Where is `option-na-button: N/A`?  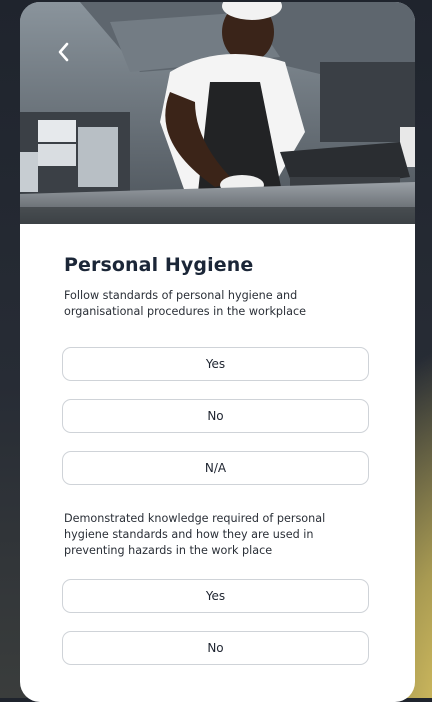
option-na-button: N/A is located at coordinates (215, 468).